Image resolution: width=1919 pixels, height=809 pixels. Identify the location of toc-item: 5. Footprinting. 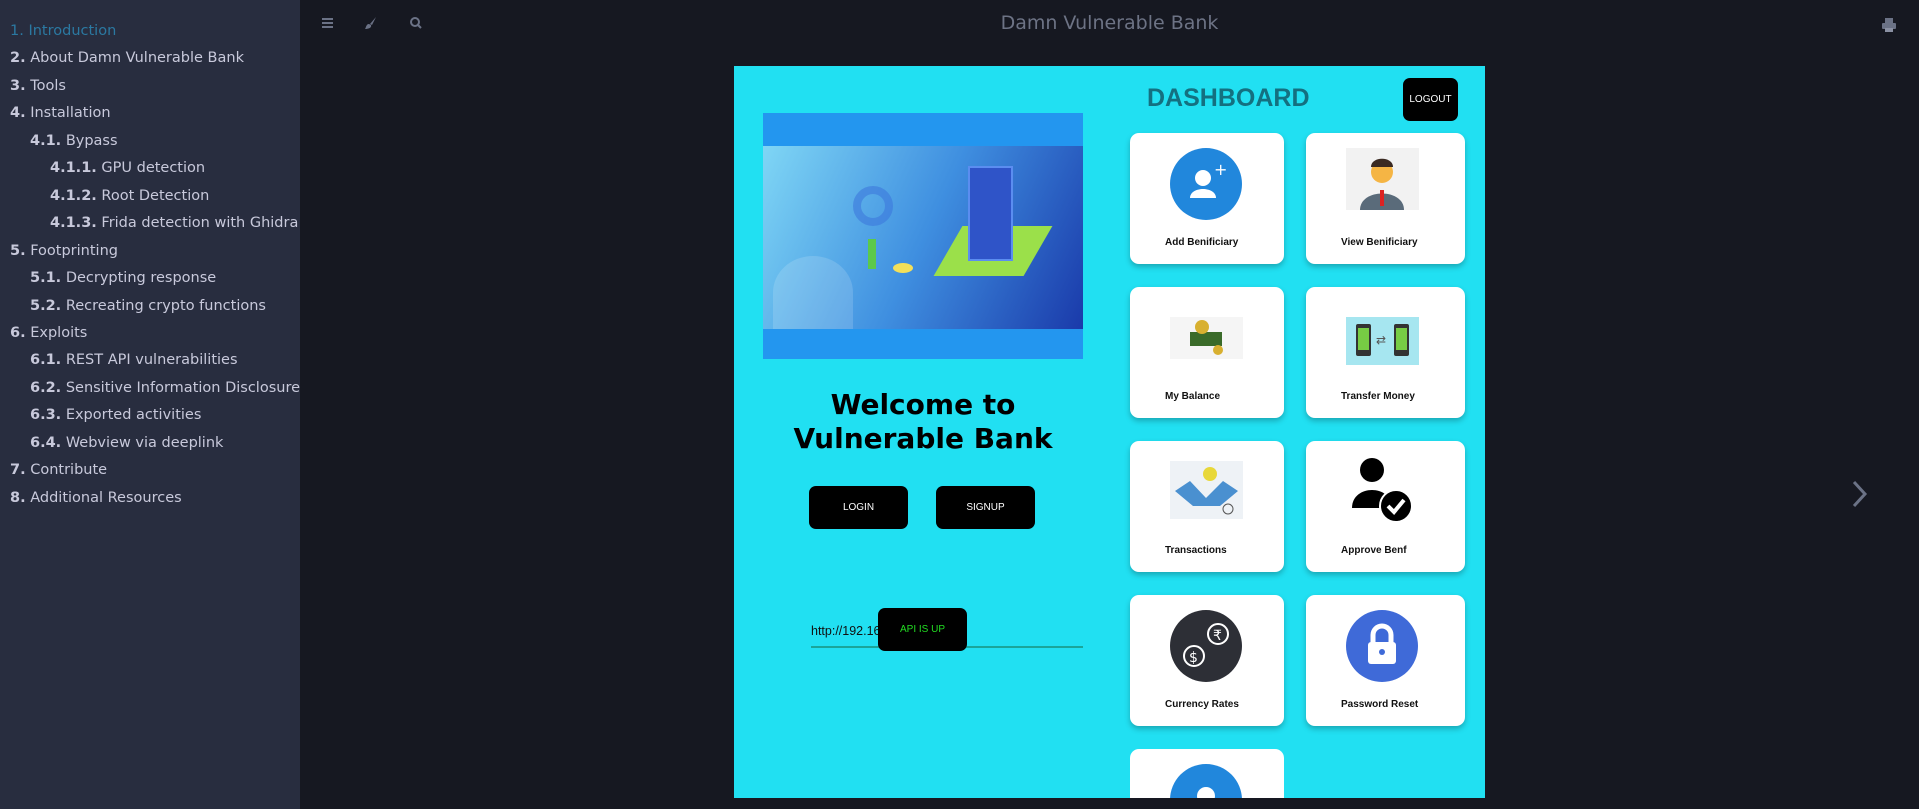
(64, 251).